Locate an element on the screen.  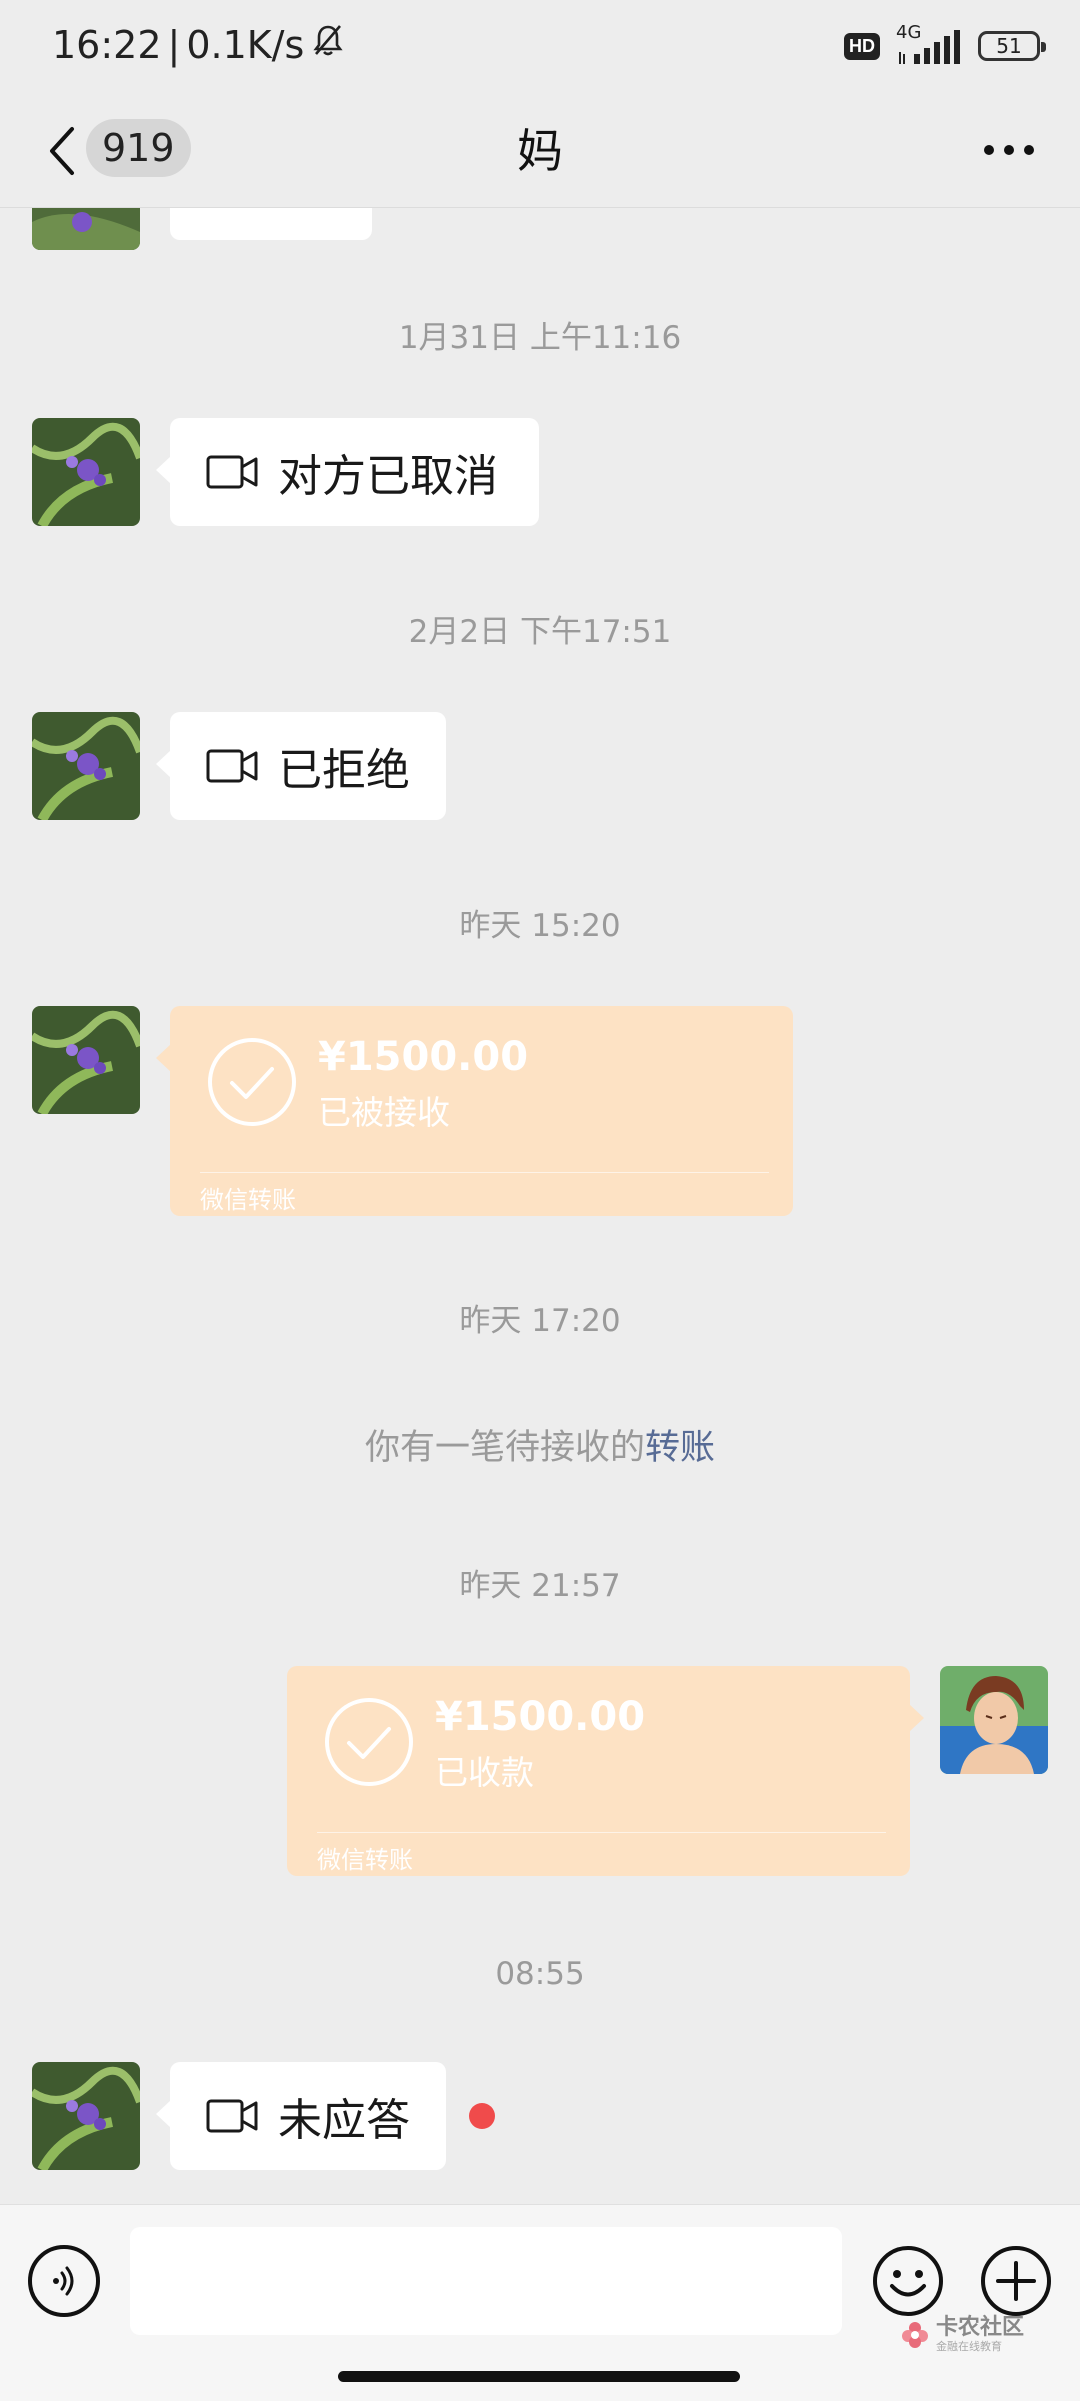
message-timestamp: 1月31日 上午11:16 is located at coordinates (540, 338).